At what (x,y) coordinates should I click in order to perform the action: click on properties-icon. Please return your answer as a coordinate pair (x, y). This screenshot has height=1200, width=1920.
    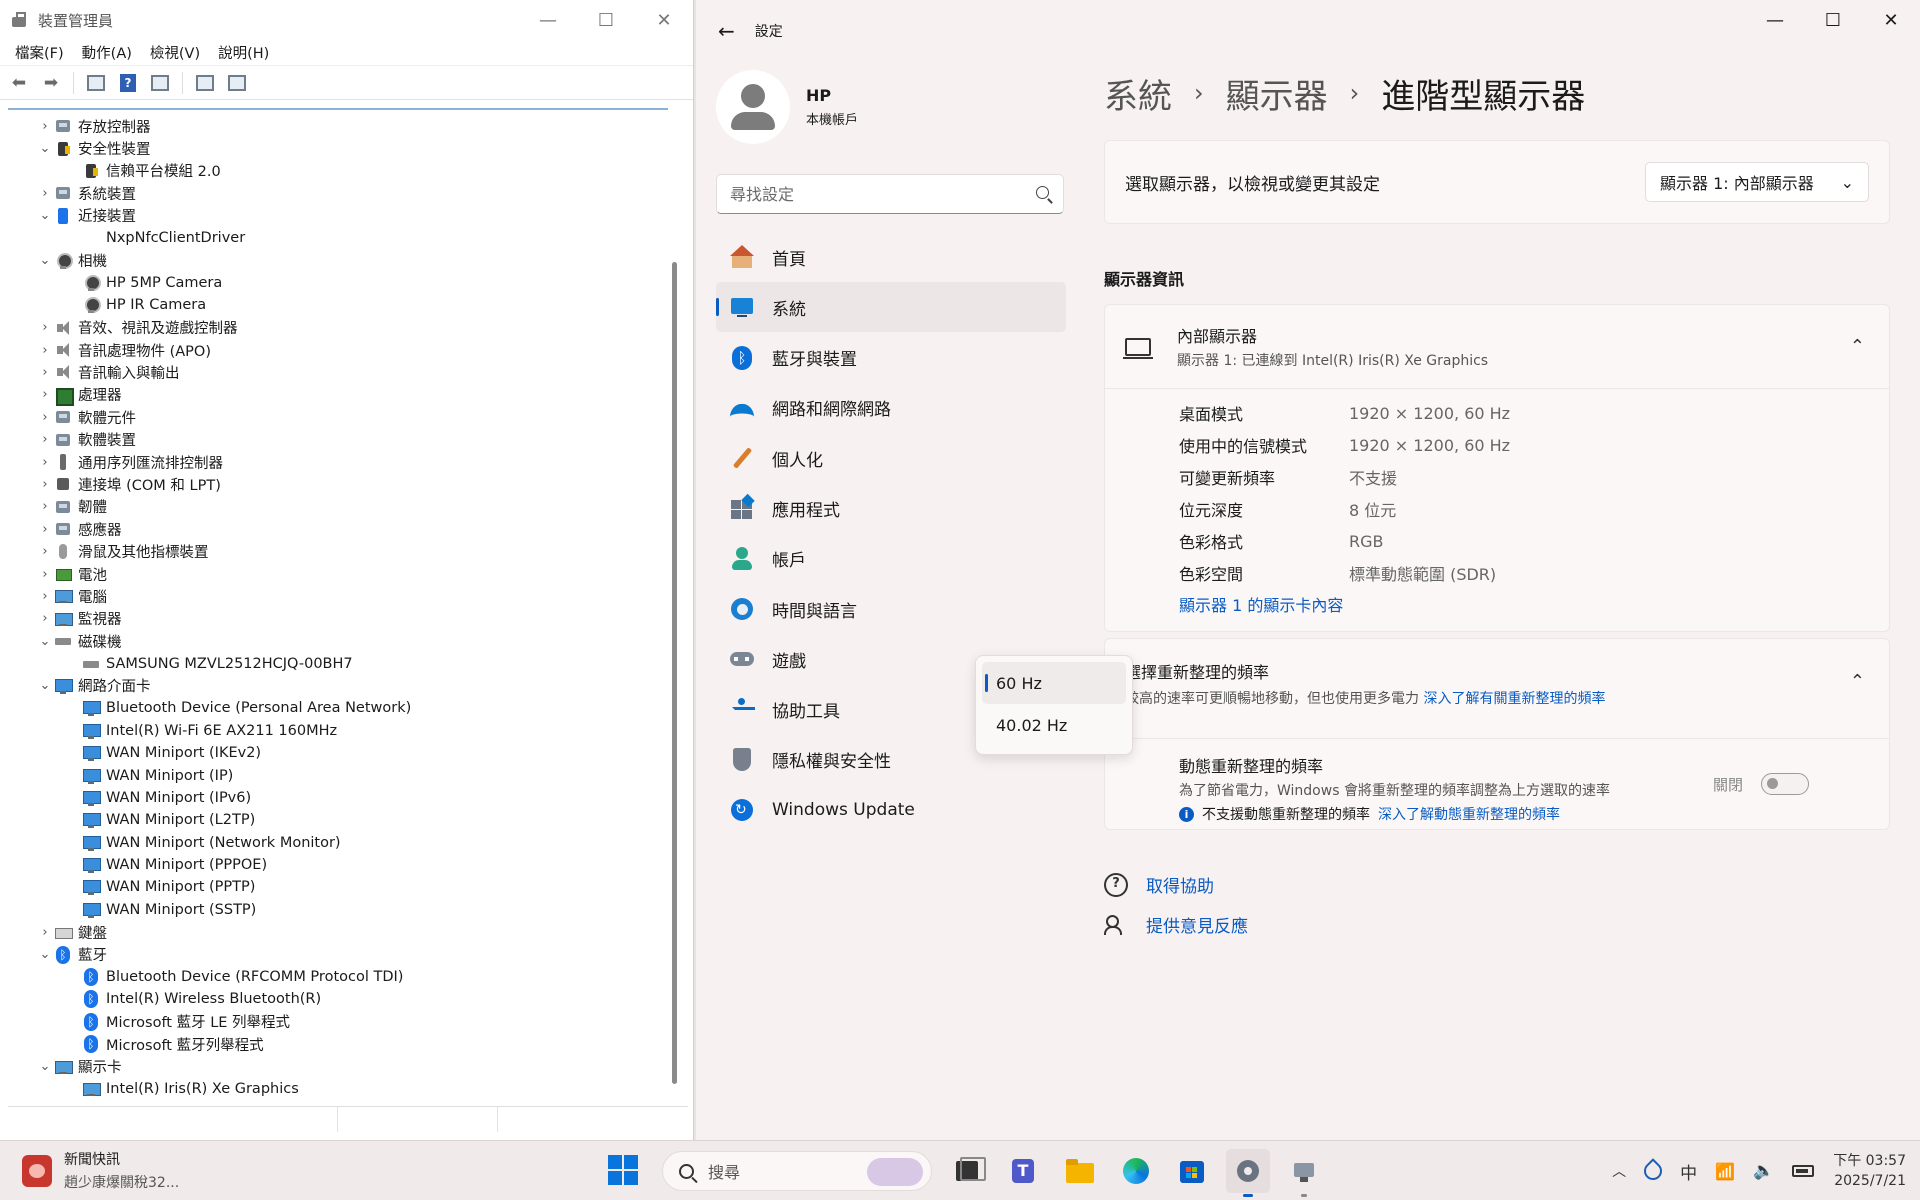
    Looking at the image, I should click on (96, 83).